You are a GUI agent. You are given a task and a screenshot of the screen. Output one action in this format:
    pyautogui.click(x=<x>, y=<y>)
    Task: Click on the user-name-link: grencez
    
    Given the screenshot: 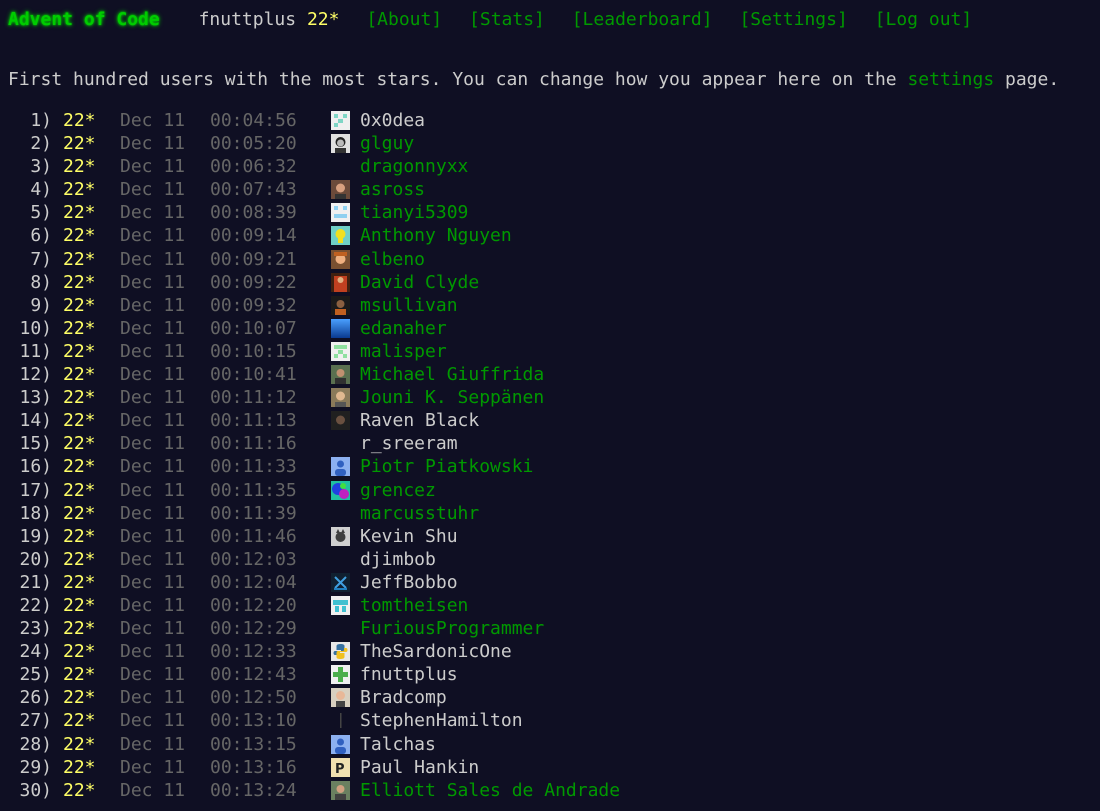 What is the action you would take?
    pyautogui.click(x=398, y=490)
    